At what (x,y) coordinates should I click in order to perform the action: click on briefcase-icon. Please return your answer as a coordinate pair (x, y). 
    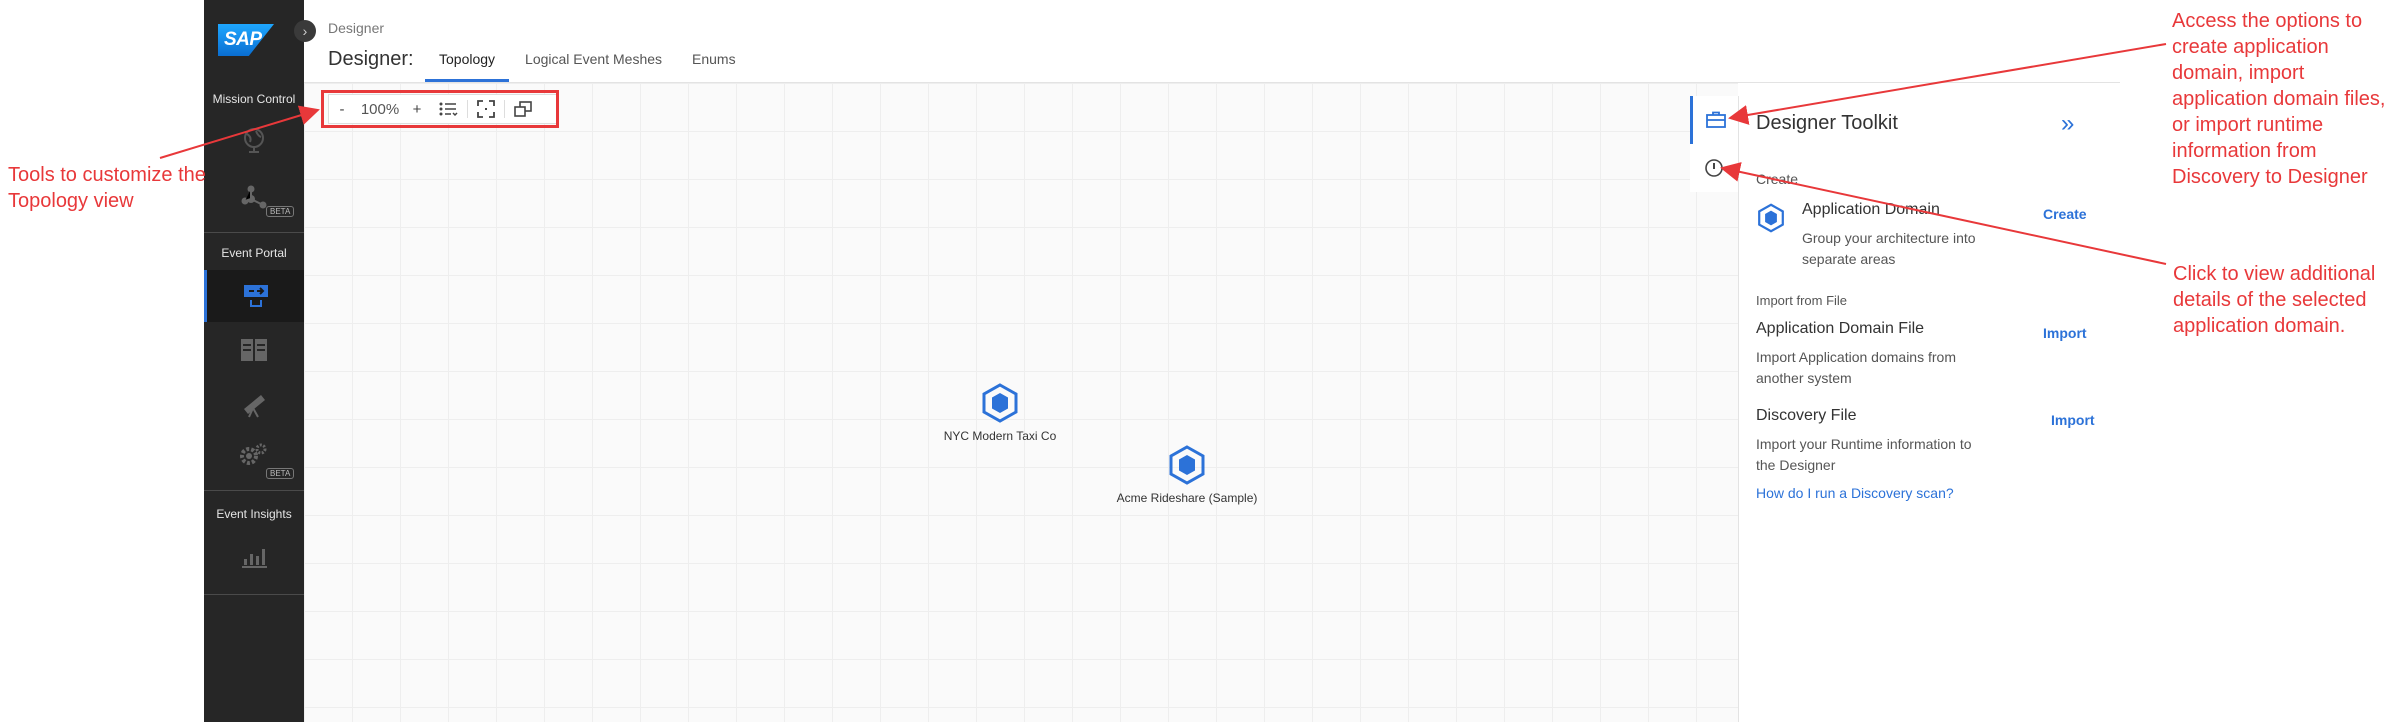
    Looking at the image, I should click on (1715, 119).